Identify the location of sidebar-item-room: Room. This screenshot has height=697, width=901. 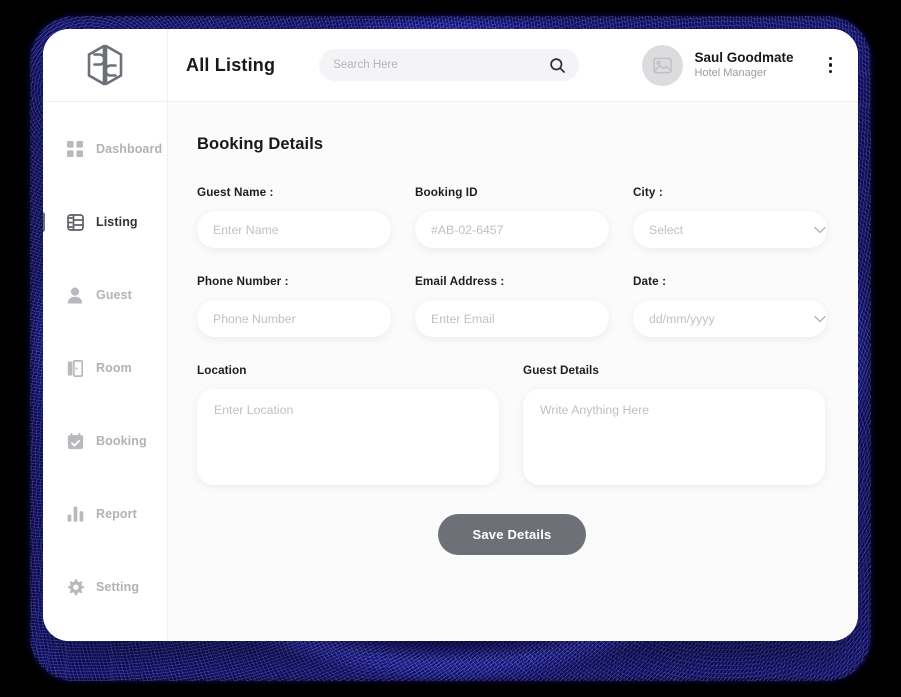
(105, 368).